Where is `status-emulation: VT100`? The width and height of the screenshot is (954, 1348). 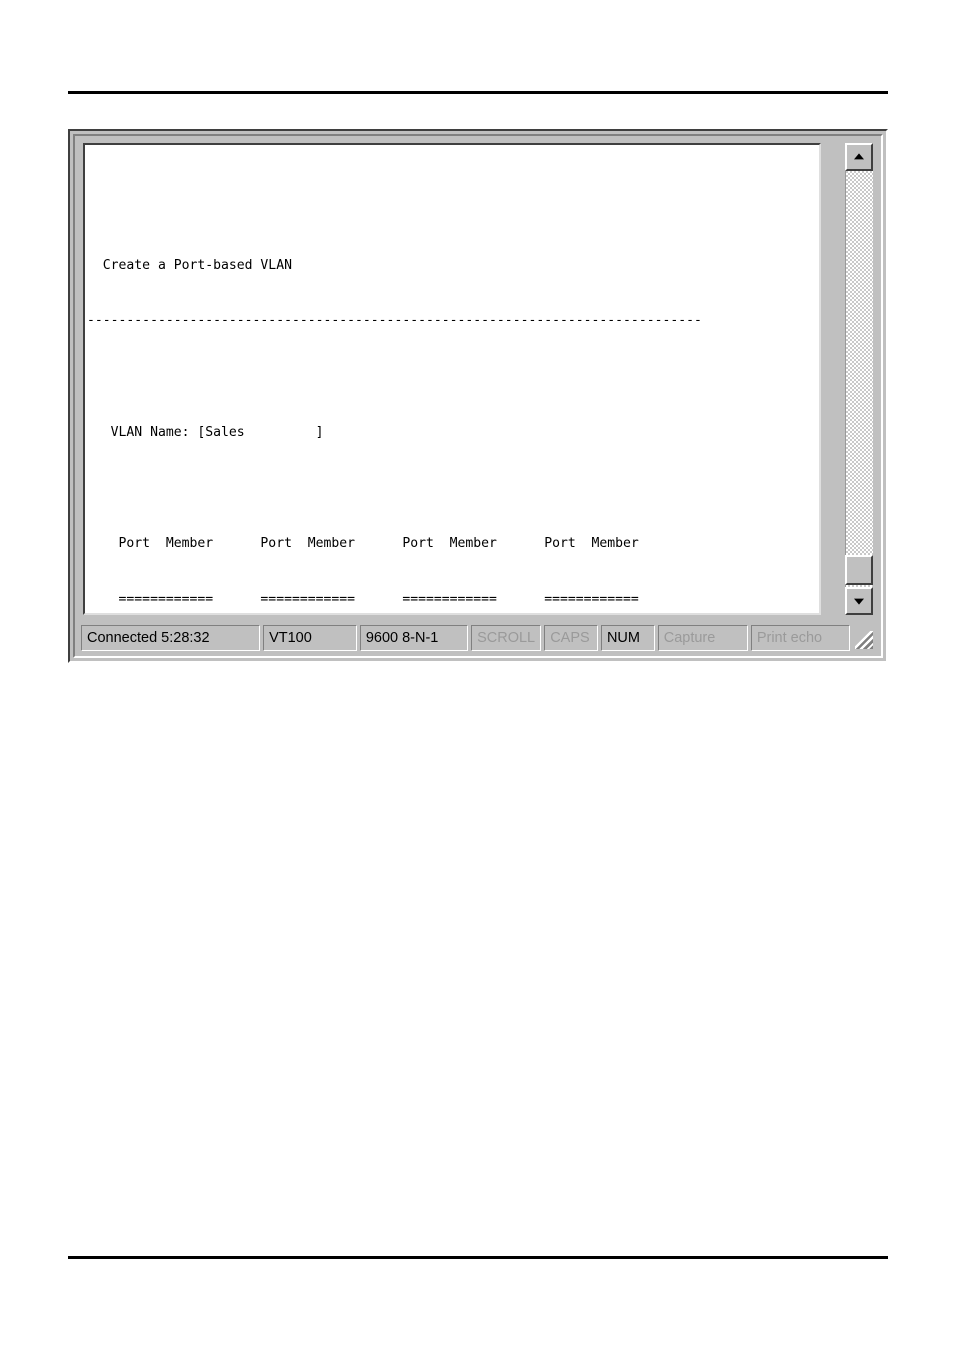
status-emulation: VT100 is located at coordinates (310, 638).